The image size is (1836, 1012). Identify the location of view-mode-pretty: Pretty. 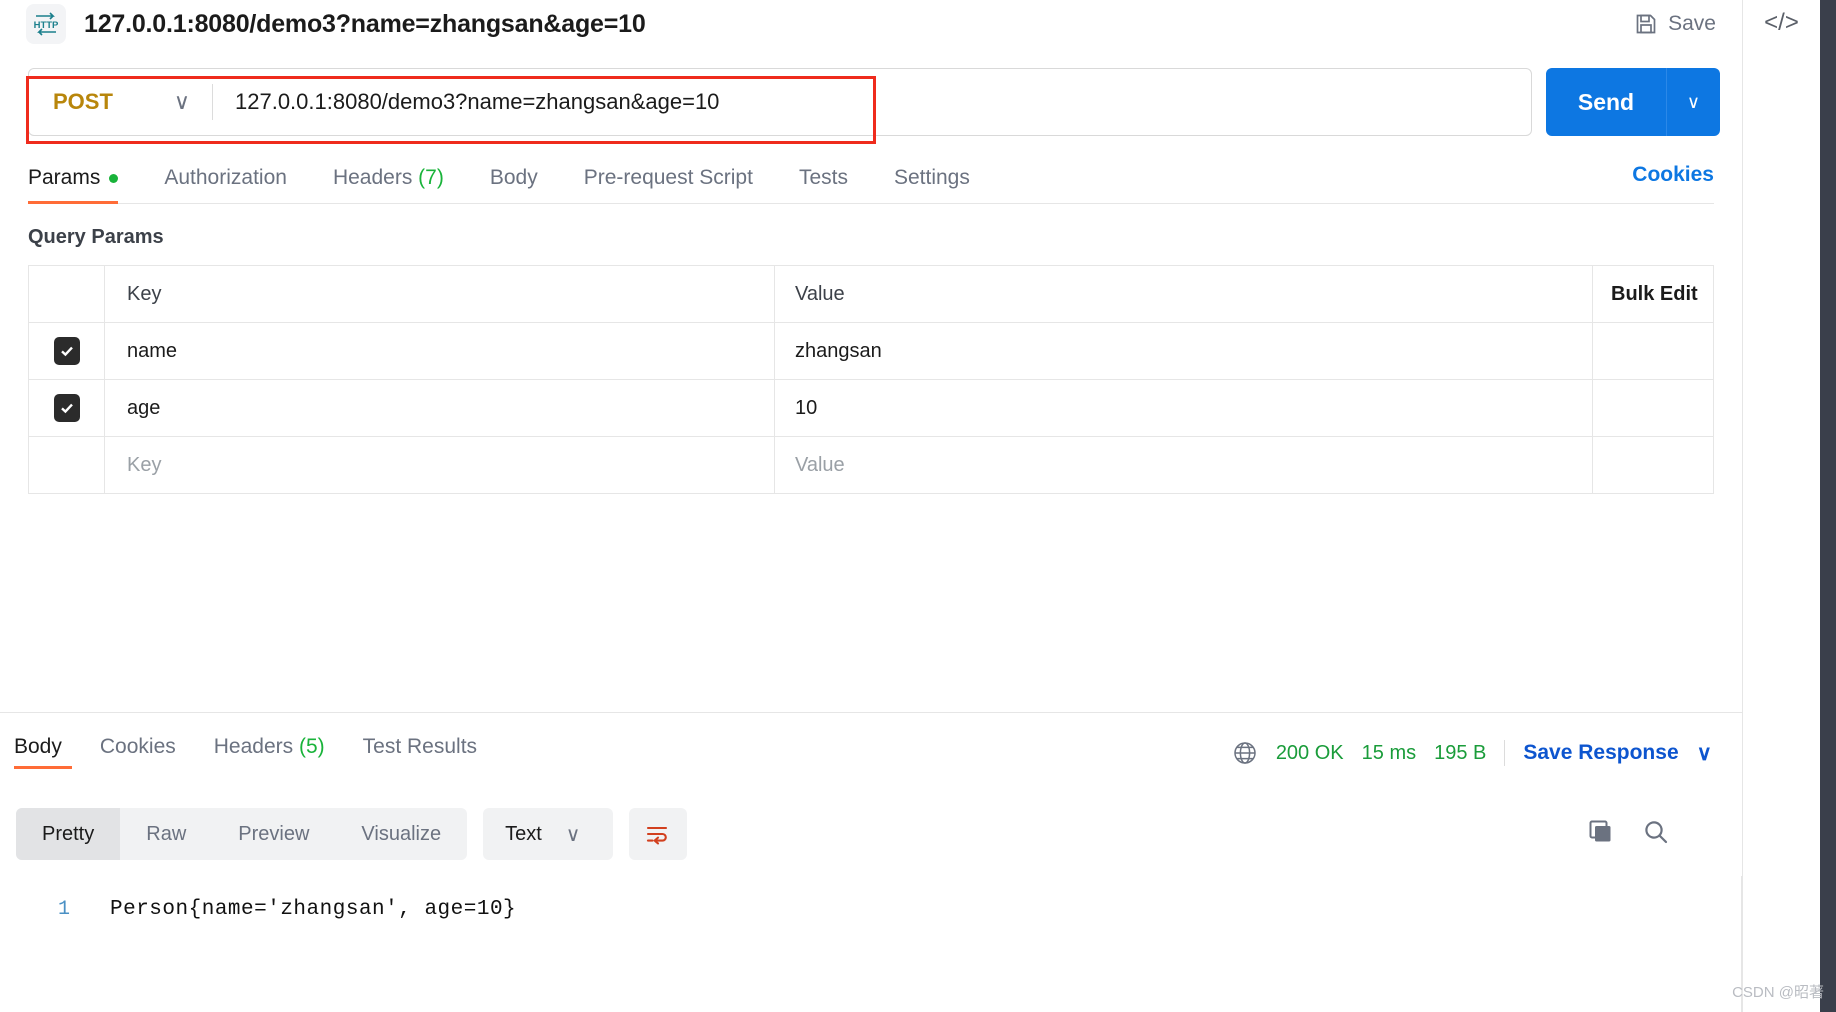
(68, 834).